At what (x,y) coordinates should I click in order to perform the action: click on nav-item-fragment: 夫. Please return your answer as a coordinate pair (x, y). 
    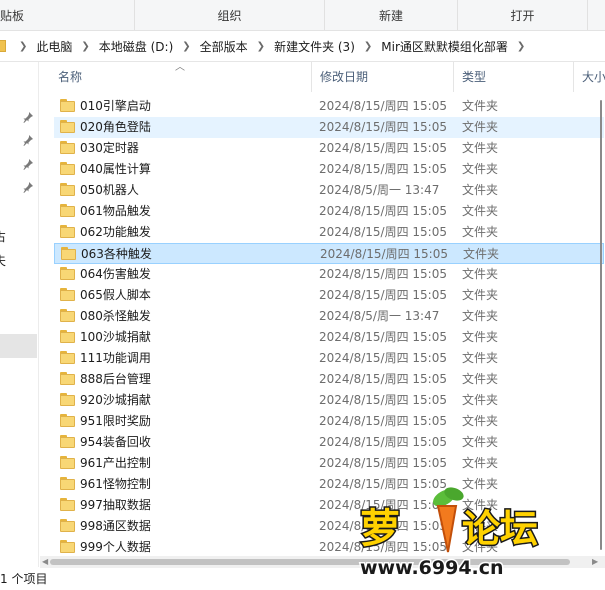
    Looking at the image, I should click on (3, 260).